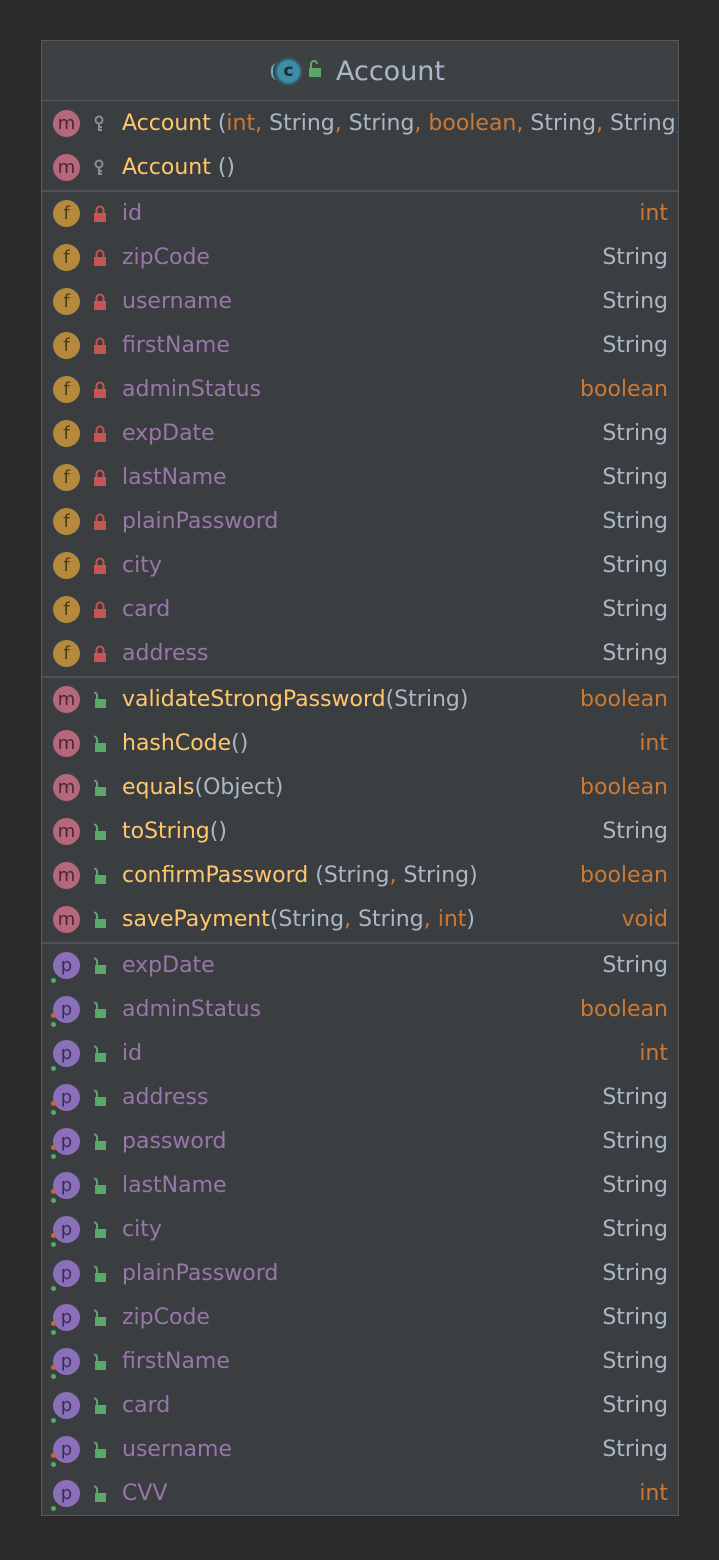  Describe the element at coordinates (624, 389) in the screenshot. I see `field-type: boolean` at that location.